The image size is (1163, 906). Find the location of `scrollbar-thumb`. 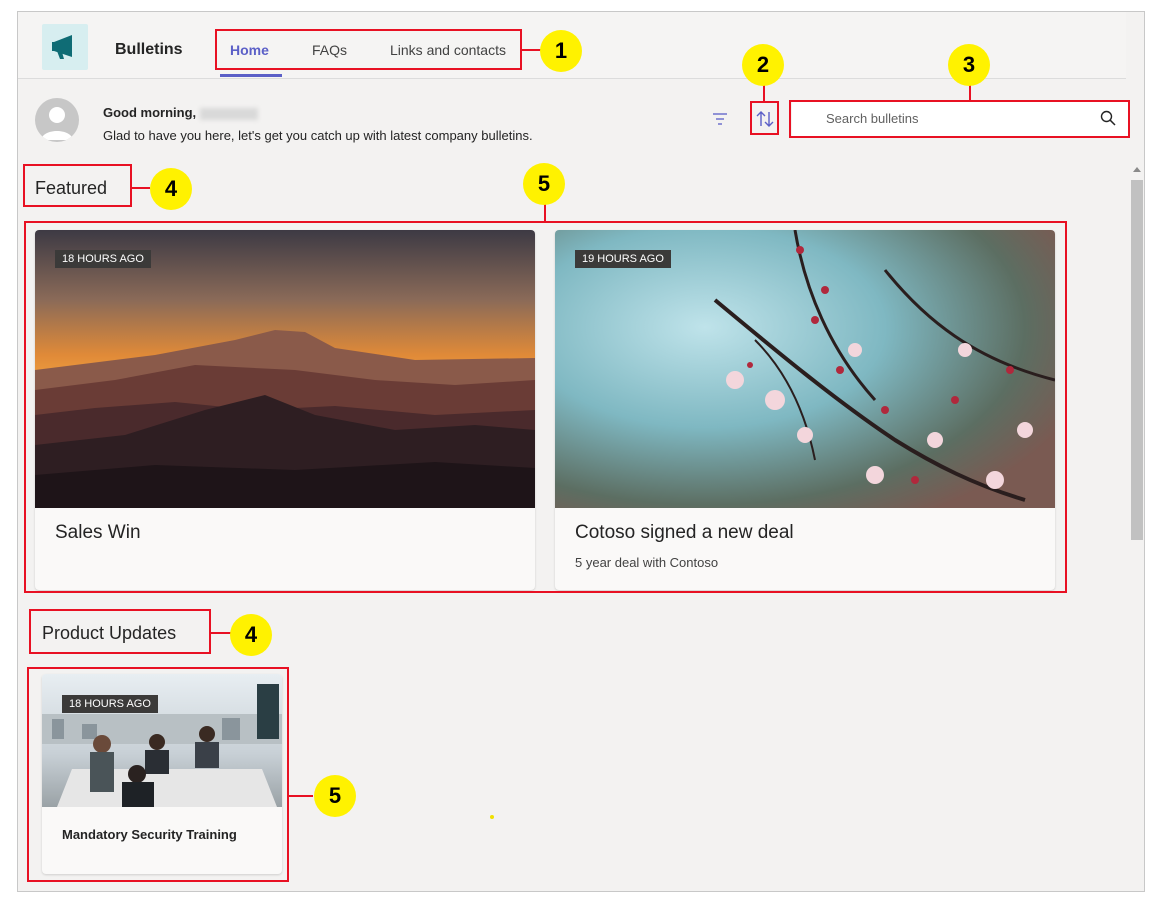

scrollbar-thumb is located at coordinates (1137, 360).